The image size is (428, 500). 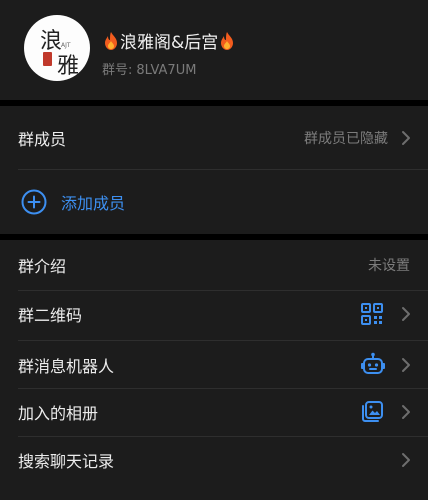 I want to click on group-id-value: 8LVA7UM, so click(x=166, y=70).